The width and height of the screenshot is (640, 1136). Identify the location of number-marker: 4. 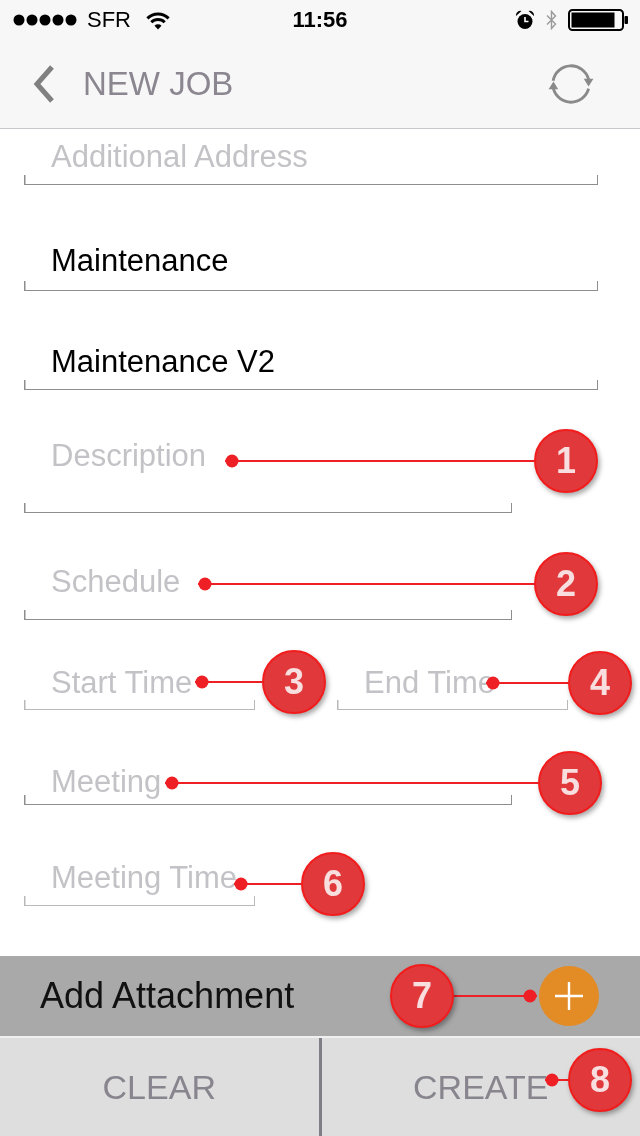
(600, 683).